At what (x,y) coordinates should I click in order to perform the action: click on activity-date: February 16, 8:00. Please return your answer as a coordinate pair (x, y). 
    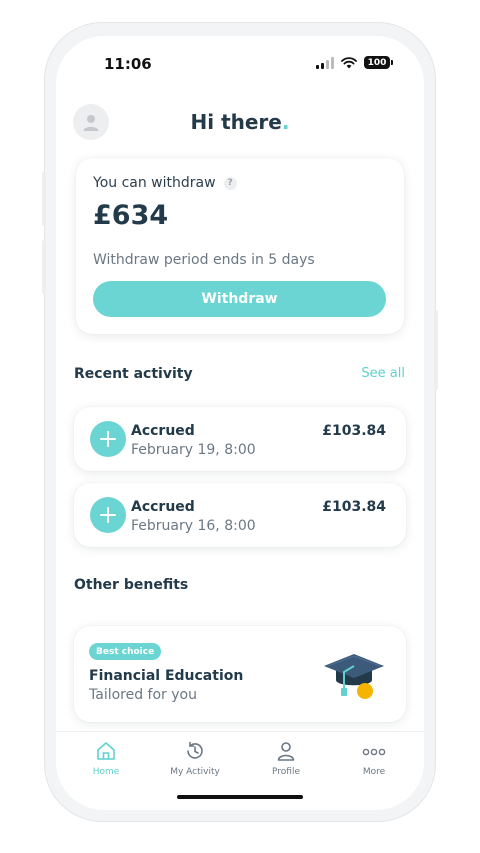
    Looking at the image, I should click on (193, 526).